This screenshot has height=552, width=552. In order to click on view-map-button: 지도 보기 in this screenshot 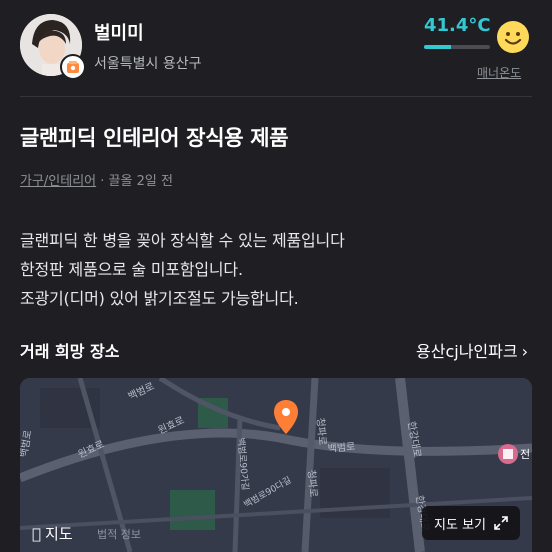, I will do `click(471, 523)`.